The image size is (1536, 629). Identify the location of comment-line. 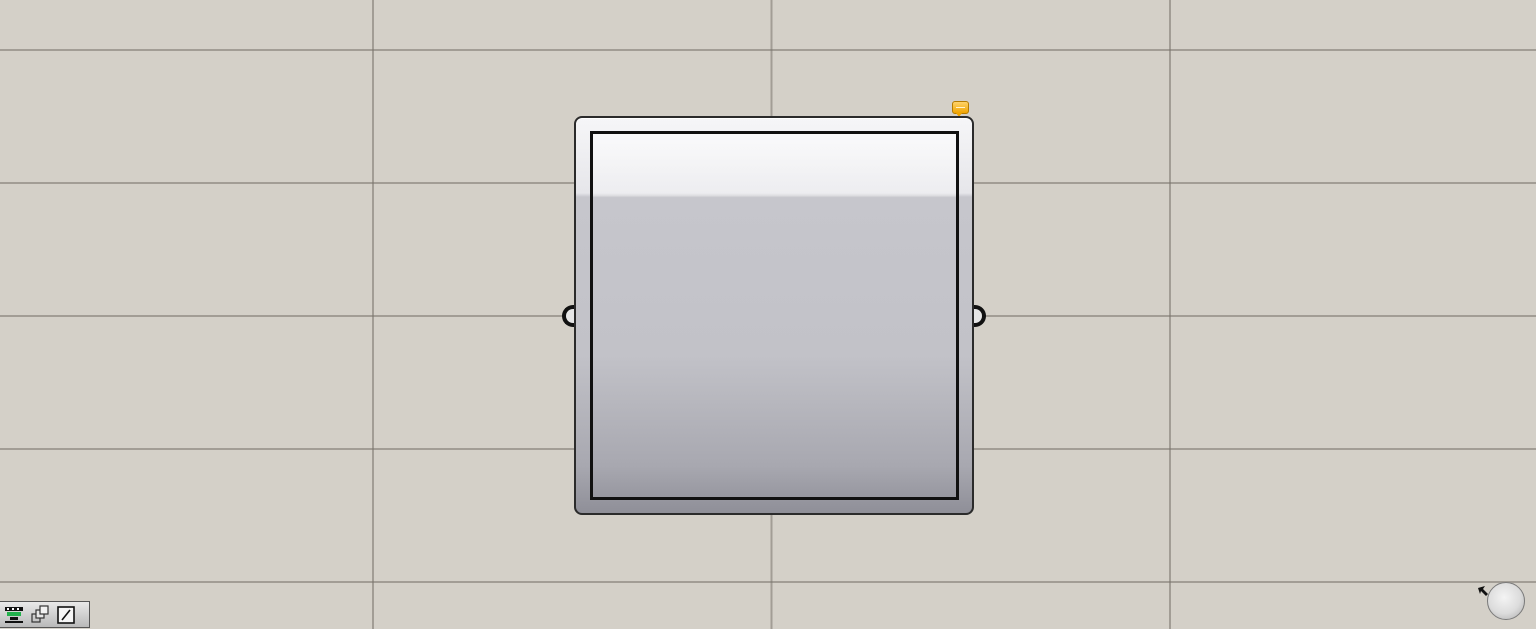
(960, 107).